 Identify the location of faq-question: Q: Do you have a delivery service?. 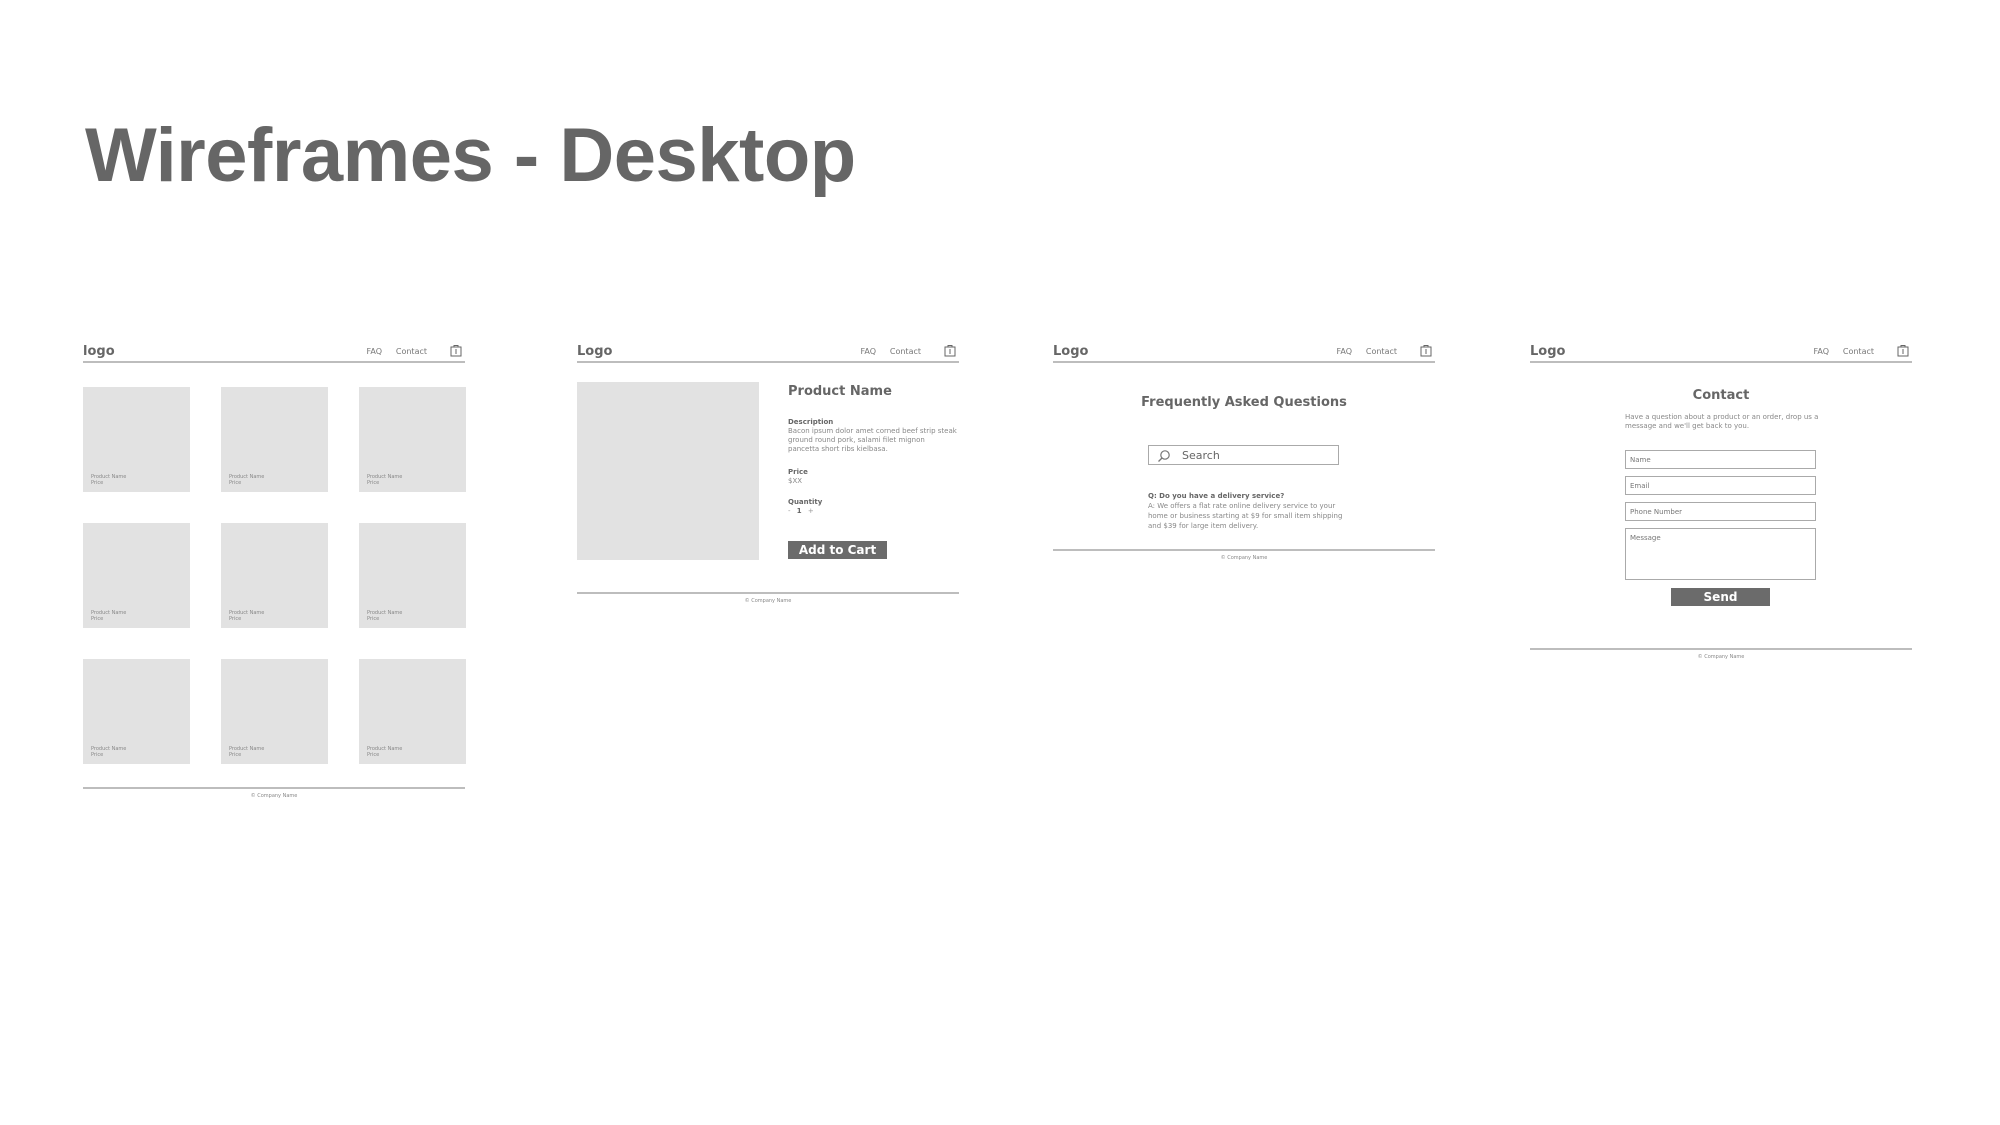
(1216, 496).